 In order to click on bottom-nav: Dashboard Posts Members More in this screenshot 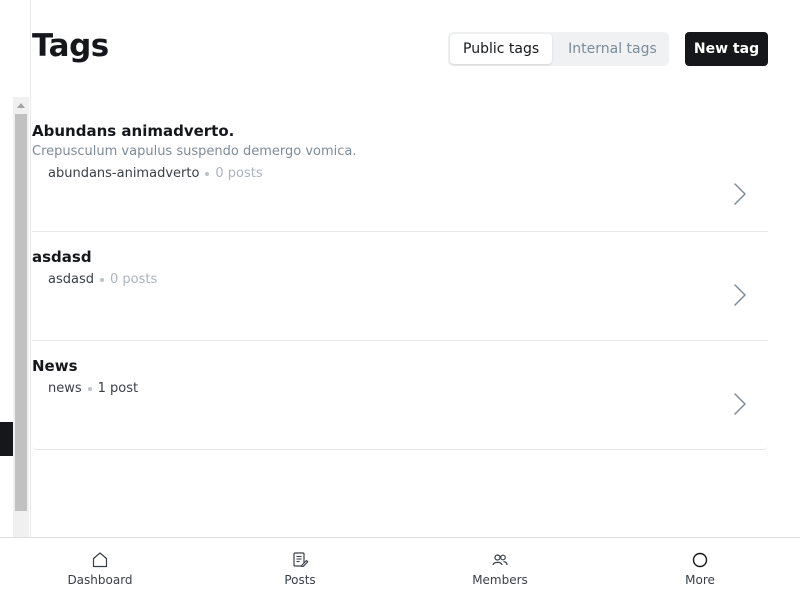, I will do `click(400, 568)`.